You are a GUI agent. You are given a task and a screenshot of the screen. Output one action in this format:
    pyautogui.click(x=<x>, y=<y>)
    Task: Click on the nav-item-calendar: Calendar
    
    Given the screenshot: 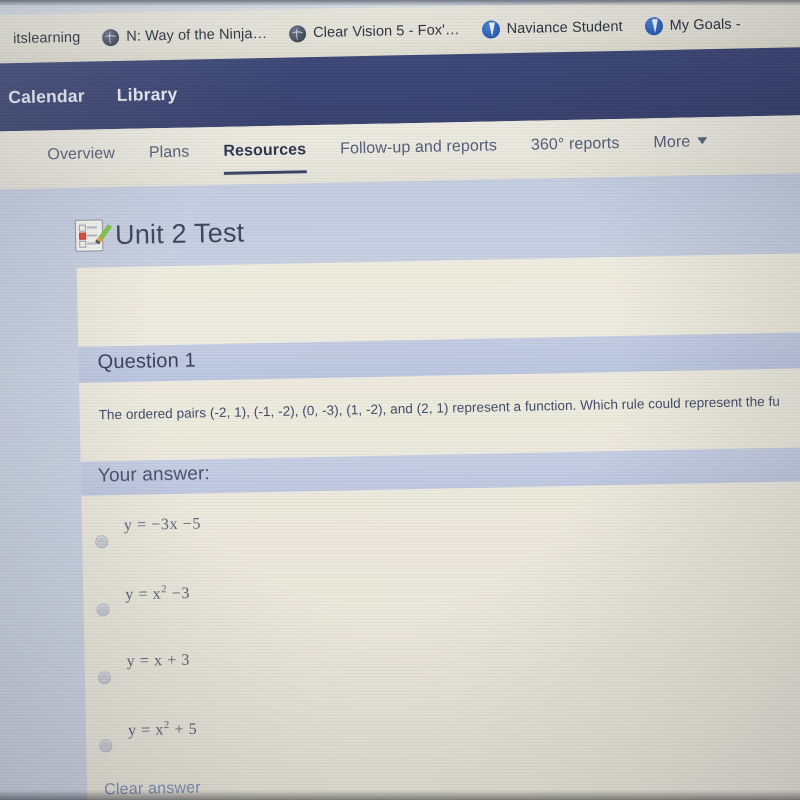 What is the action you would take?
    pyautogui.click(x=46, y=96)
    